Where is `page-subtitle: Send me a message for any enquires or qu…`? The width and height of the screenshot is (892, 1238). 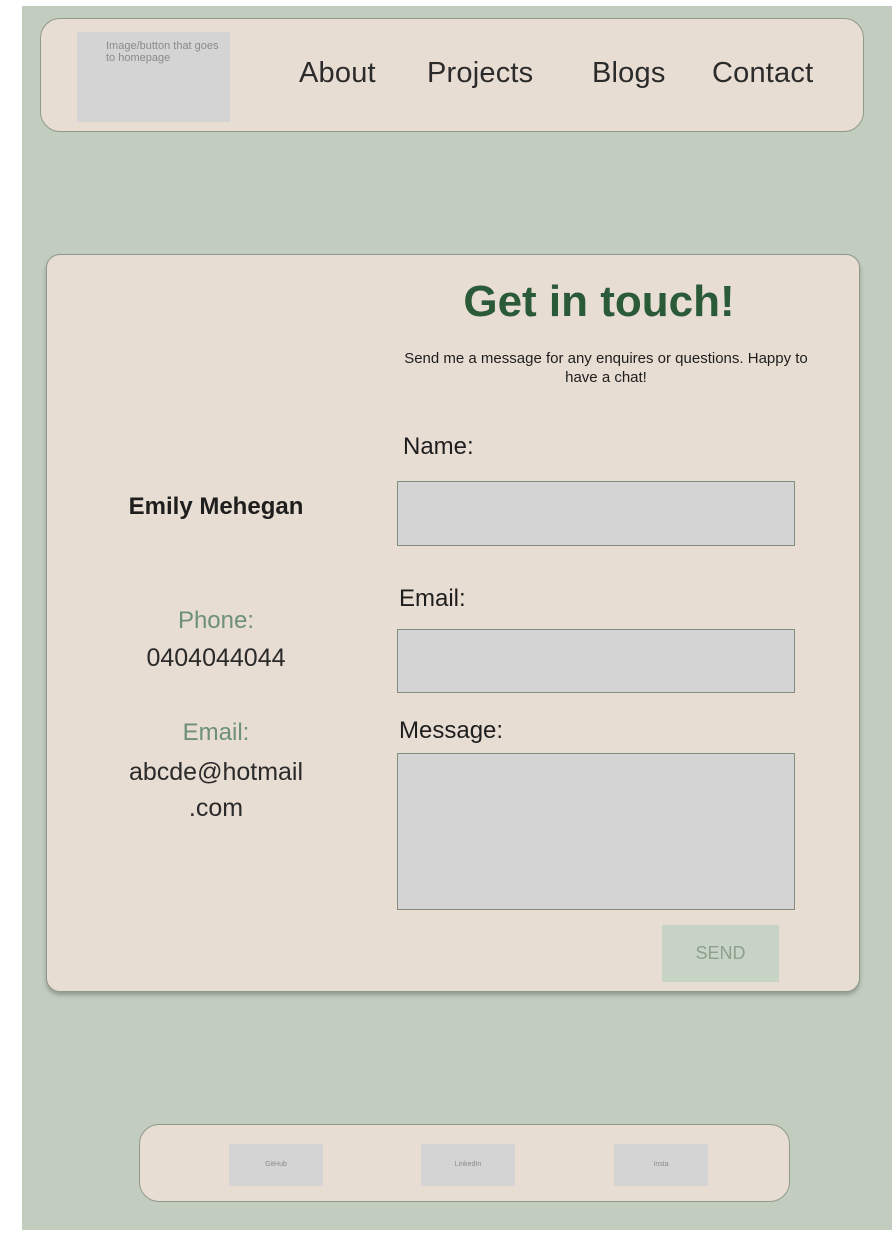 page-subtitle: Send me a message for any enquires or qu… is located at coordinates (606, 368).